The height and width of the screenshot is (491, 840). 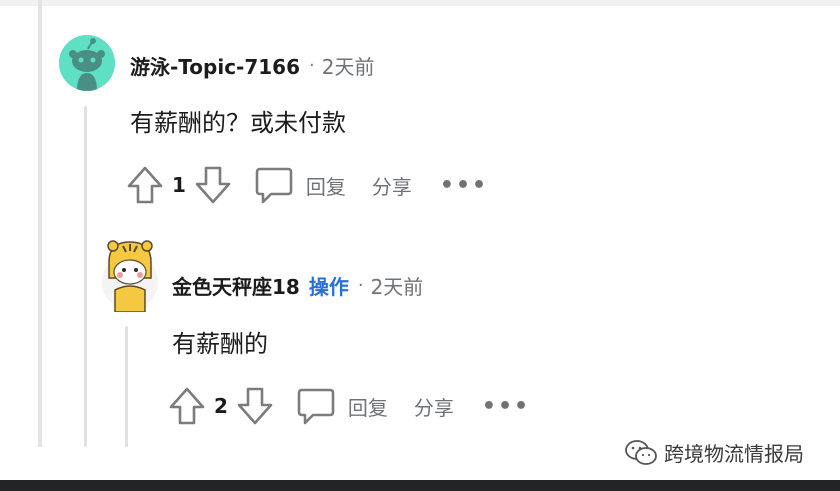 I want to click on watermark-text: 跨境物流情报局, so click(x=734, y=454).